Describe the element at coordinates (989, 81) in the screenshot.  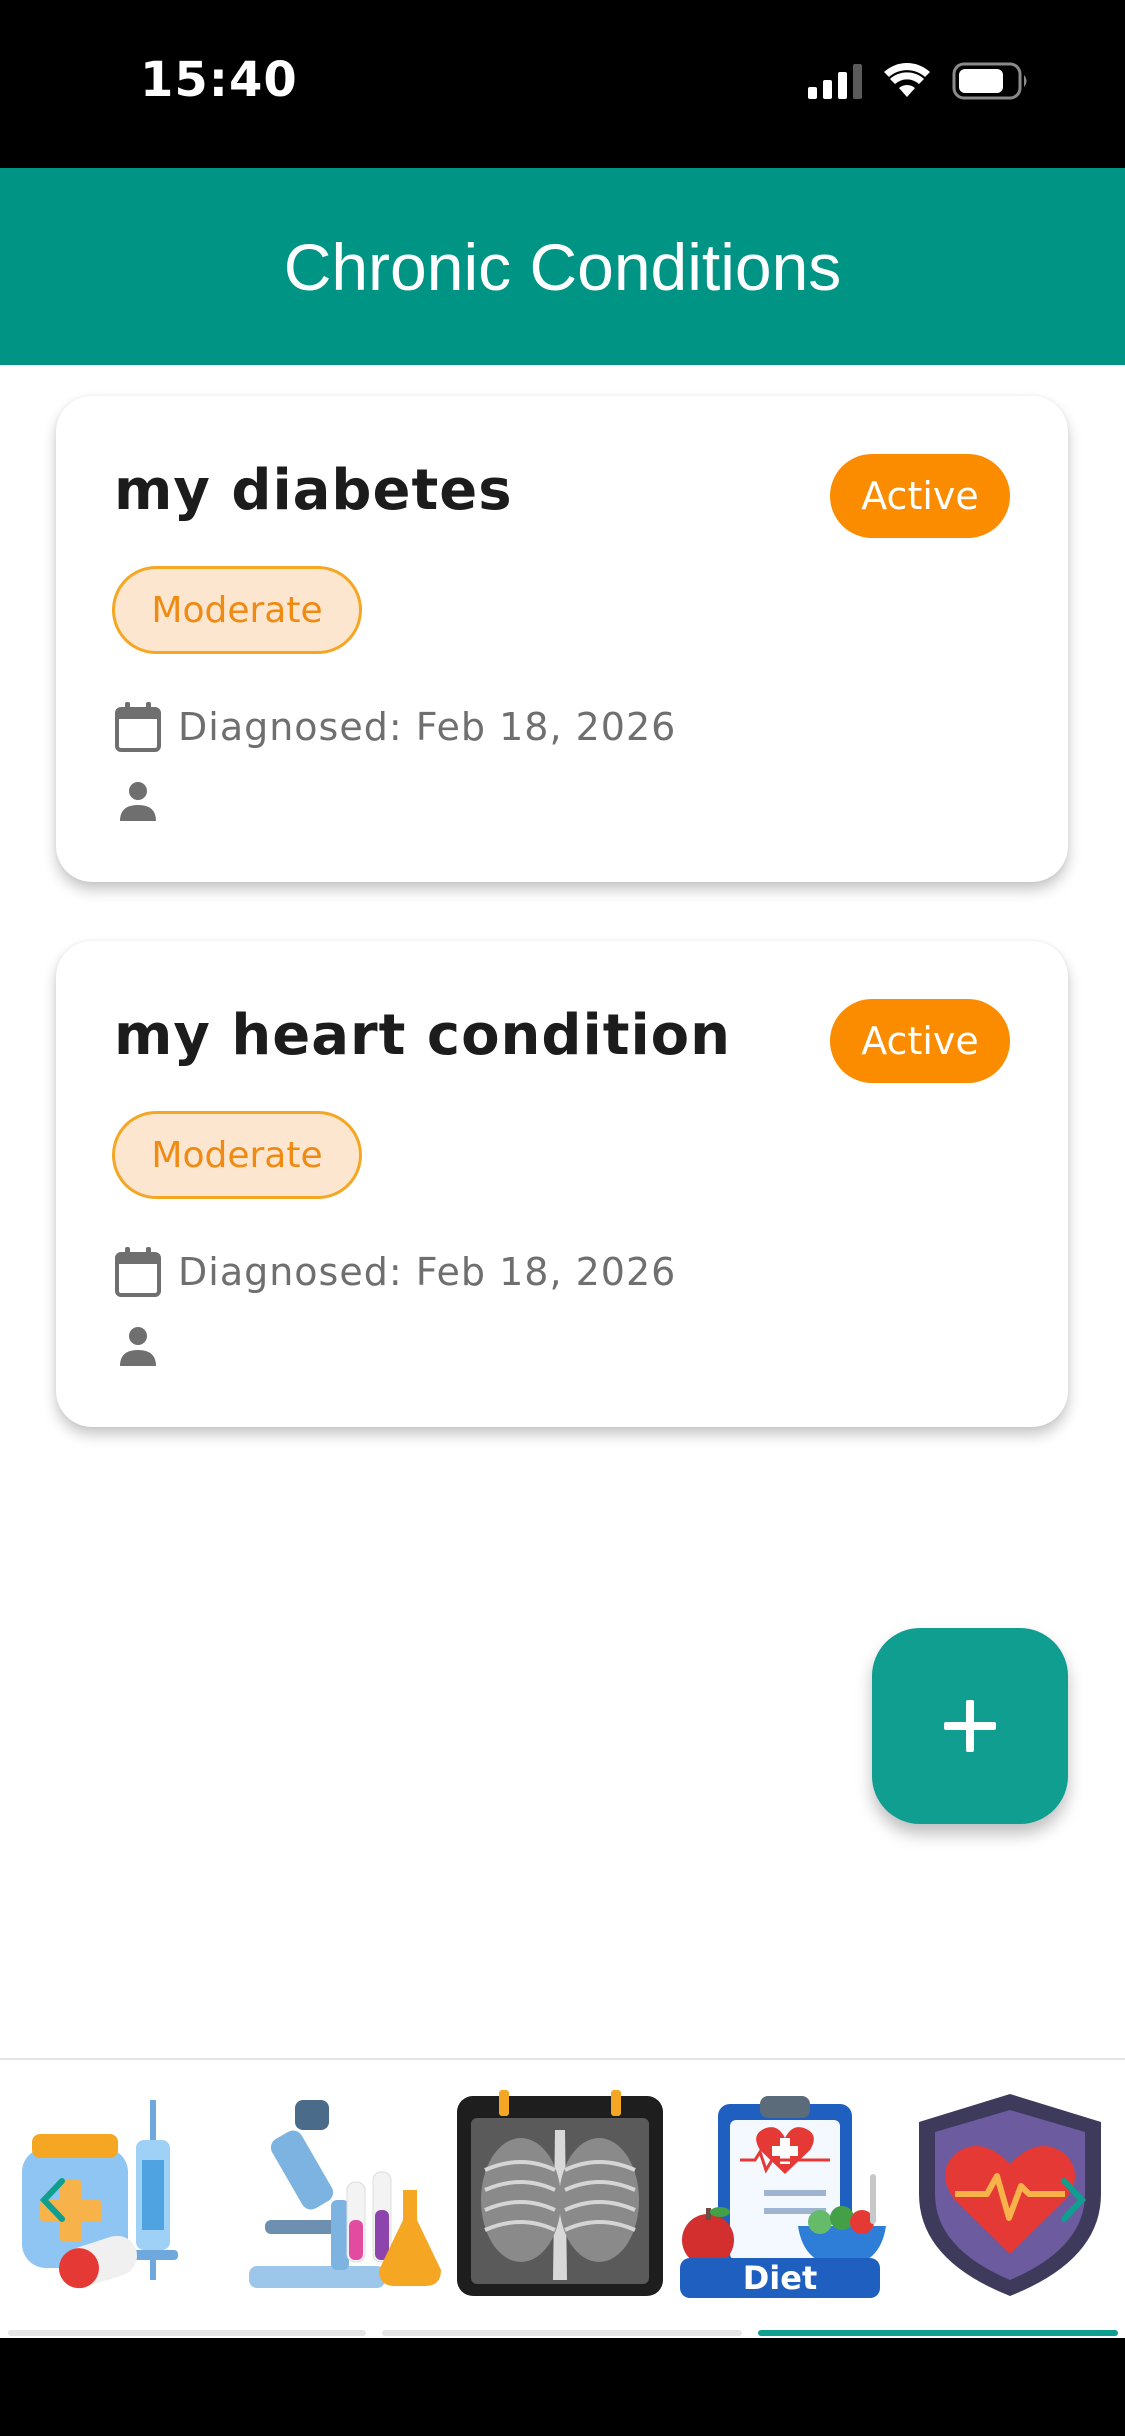
I see `battery-icon` at that location.